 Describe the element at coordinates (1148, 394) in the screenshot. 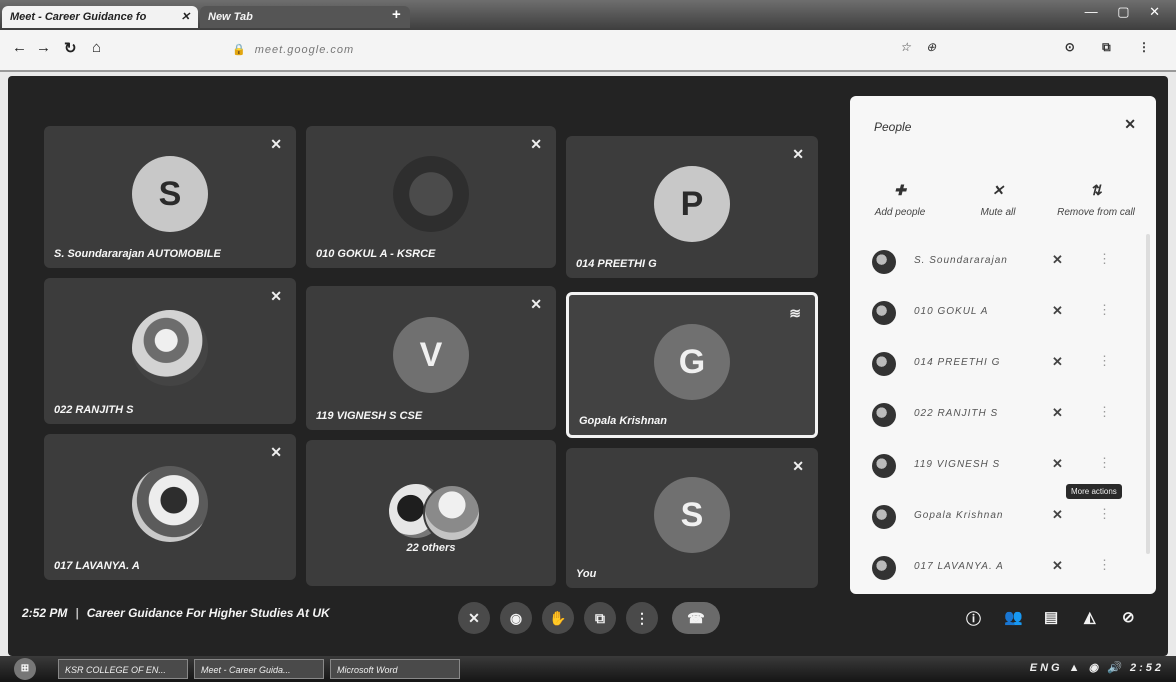

I see `panel-scrollbar` at that location.